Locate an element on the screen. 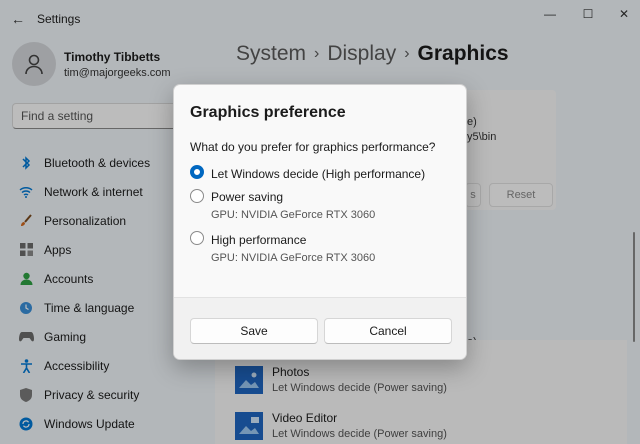  option-label: High performance is located at coordinates (258, 240).